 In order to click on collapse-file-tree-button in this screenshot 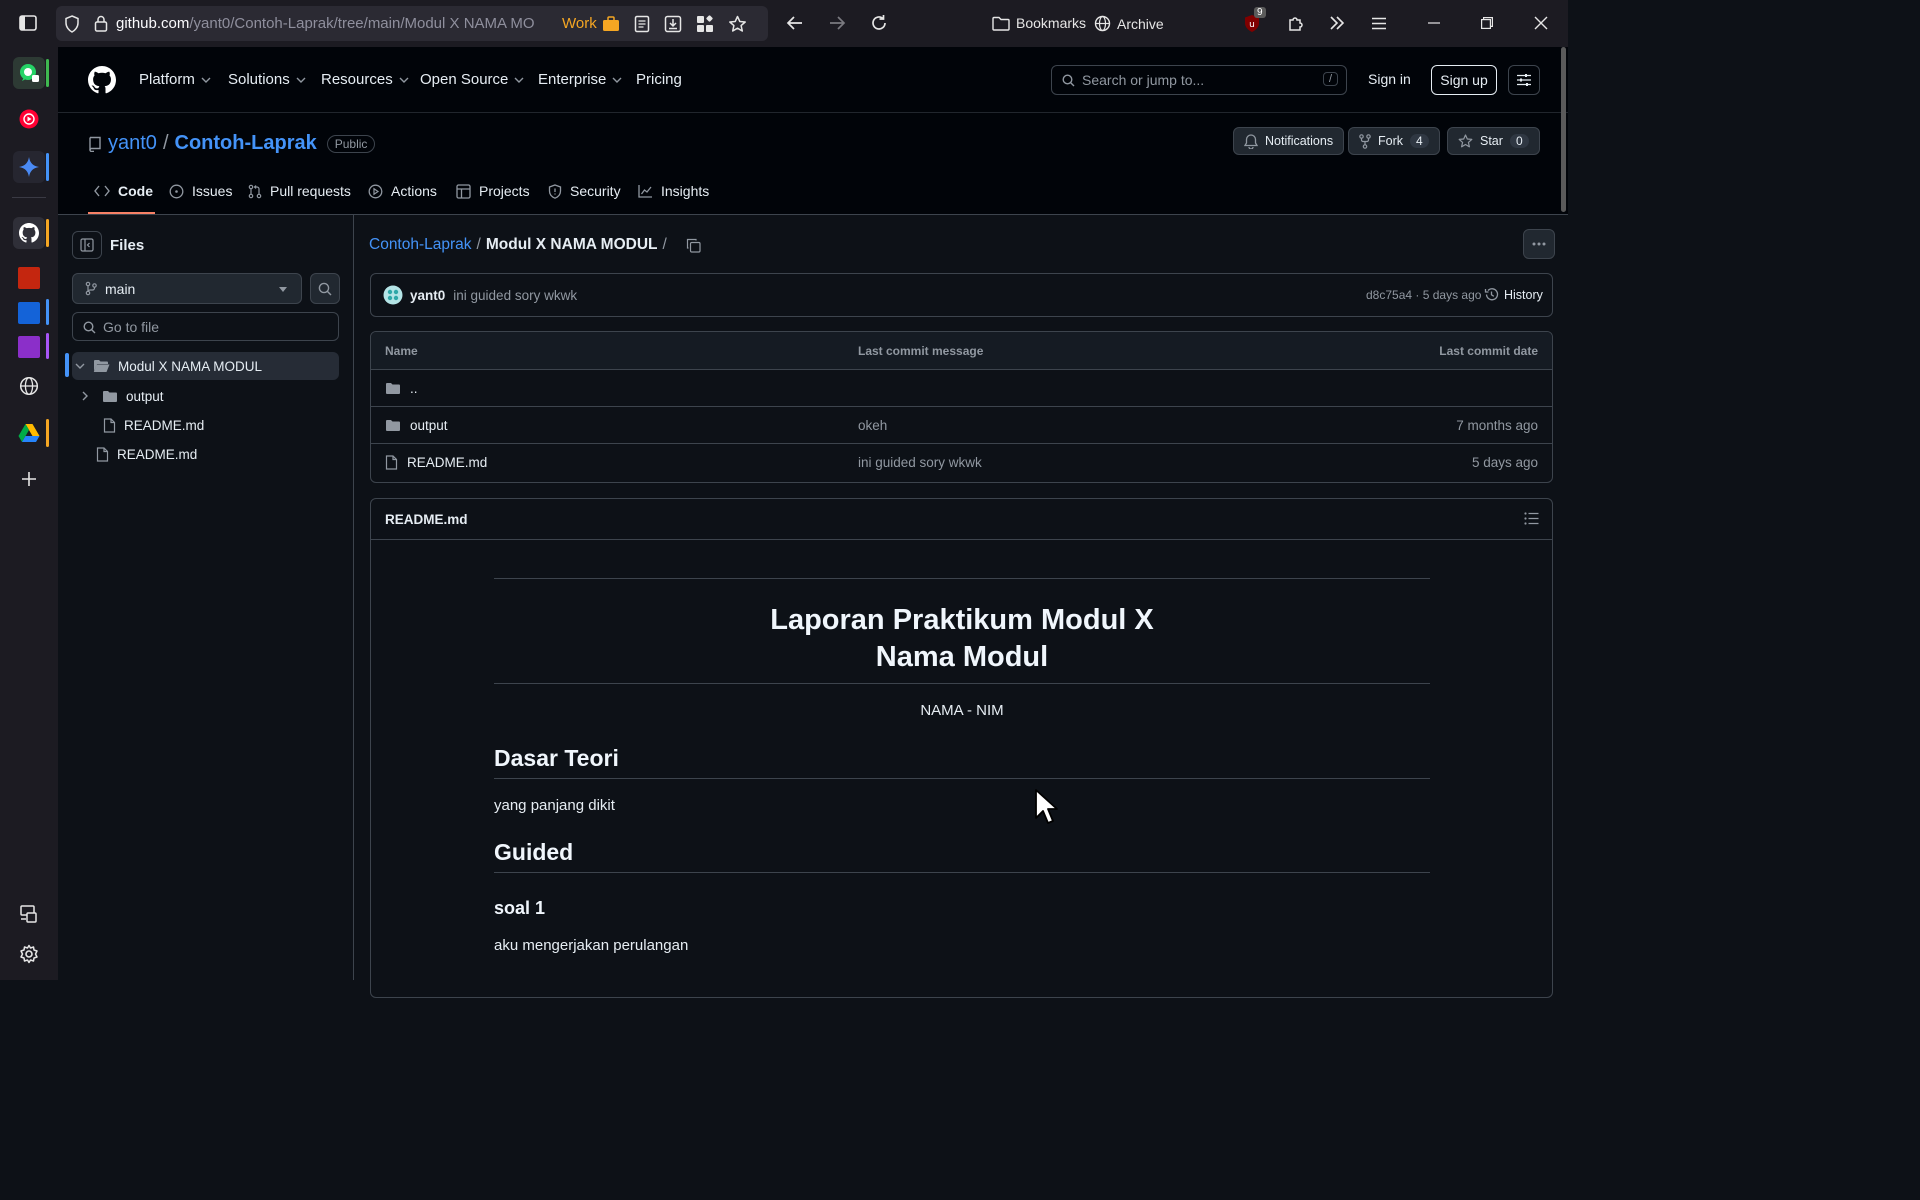, I will do `click(87, 245)`.